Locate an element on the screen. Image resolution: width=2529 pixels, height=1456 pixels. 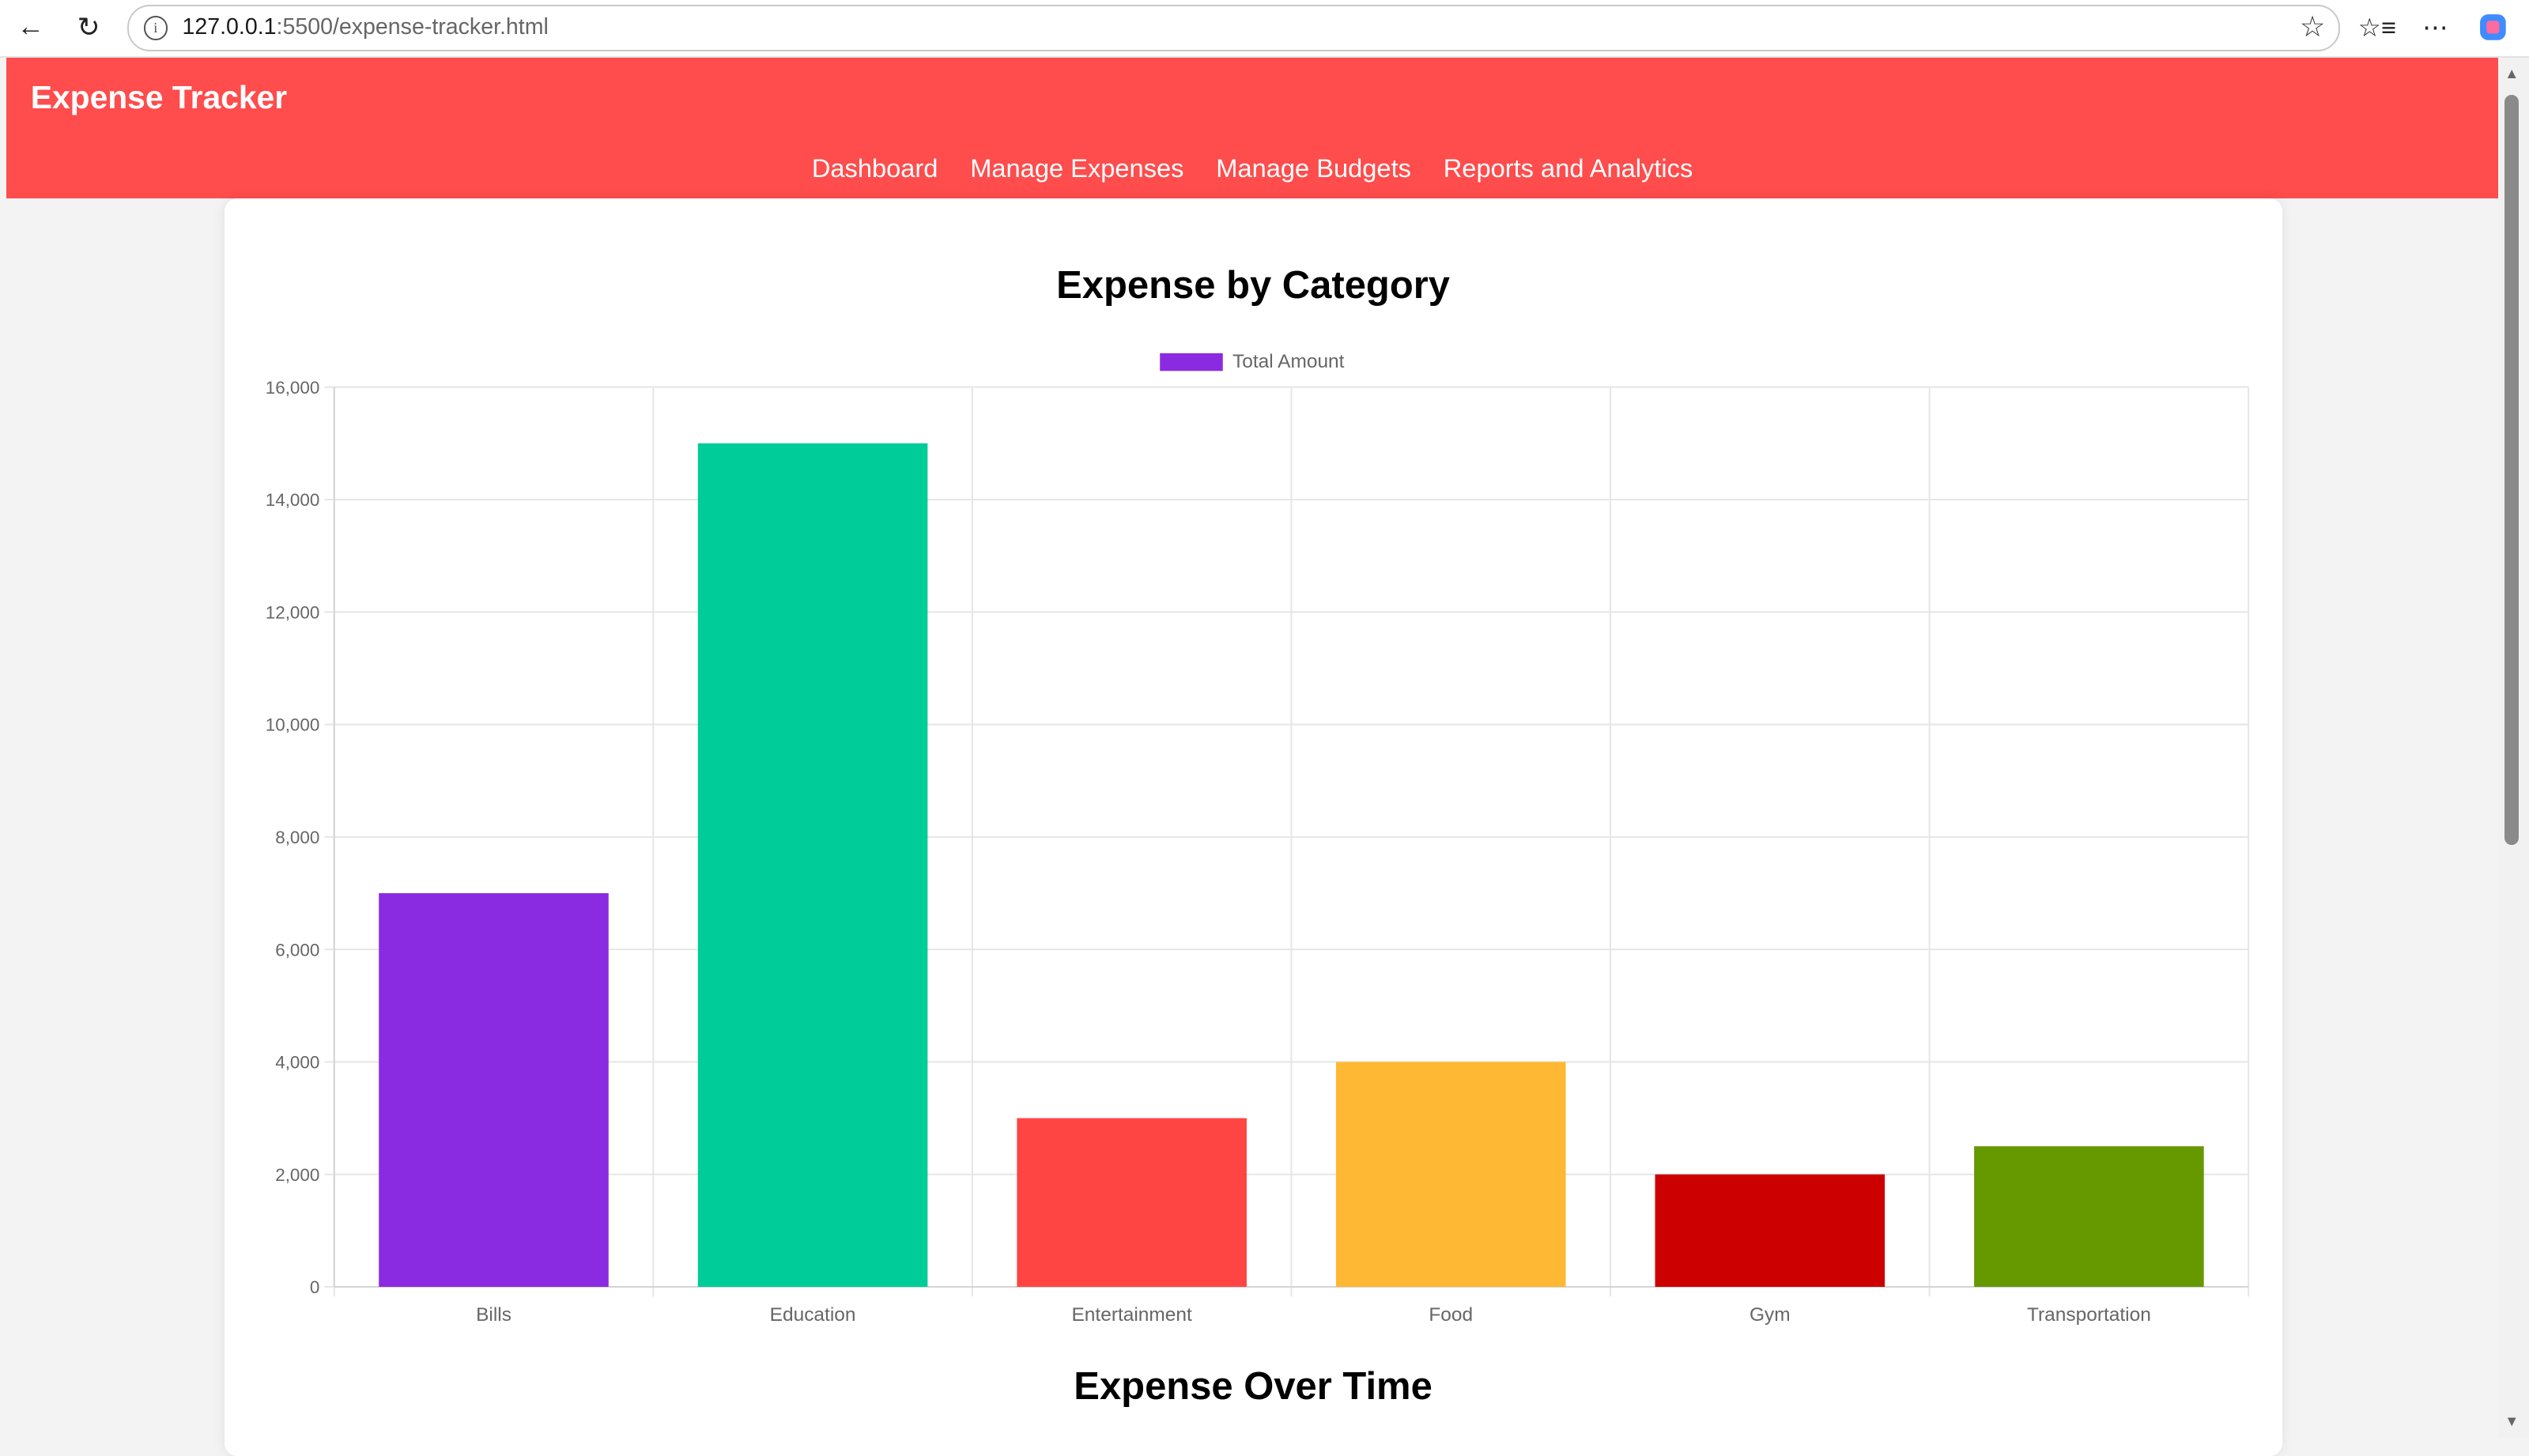
y-tick-label: 14,000 is located at coordinates (292, 500).